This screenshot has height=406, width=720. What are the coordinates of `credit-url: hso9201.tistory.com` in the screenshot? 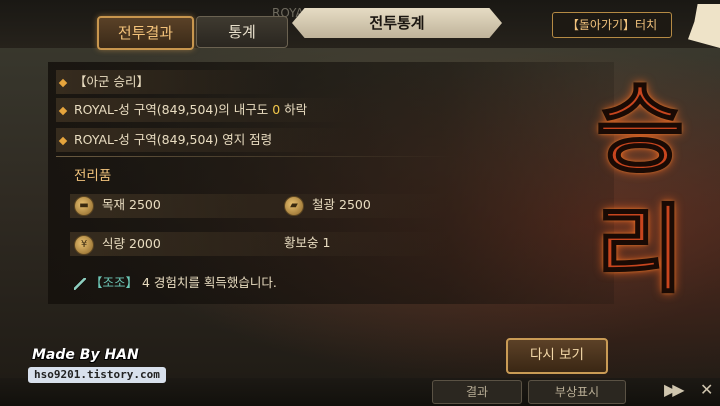 It's located at (97, 375).